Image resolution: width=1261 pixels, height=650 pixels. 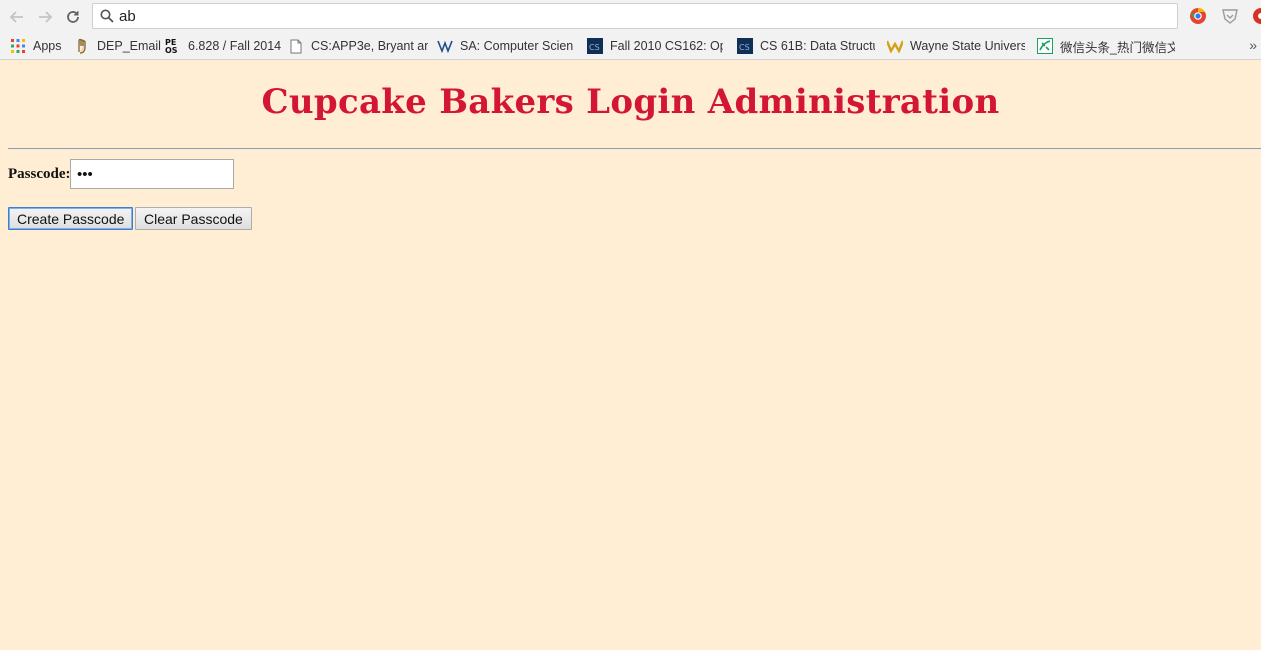 What do you see at coordinates (193, 218) in the screenshot?
I see `clear-passcode-button: Clear Passcode` at bounding box center [193, 218].